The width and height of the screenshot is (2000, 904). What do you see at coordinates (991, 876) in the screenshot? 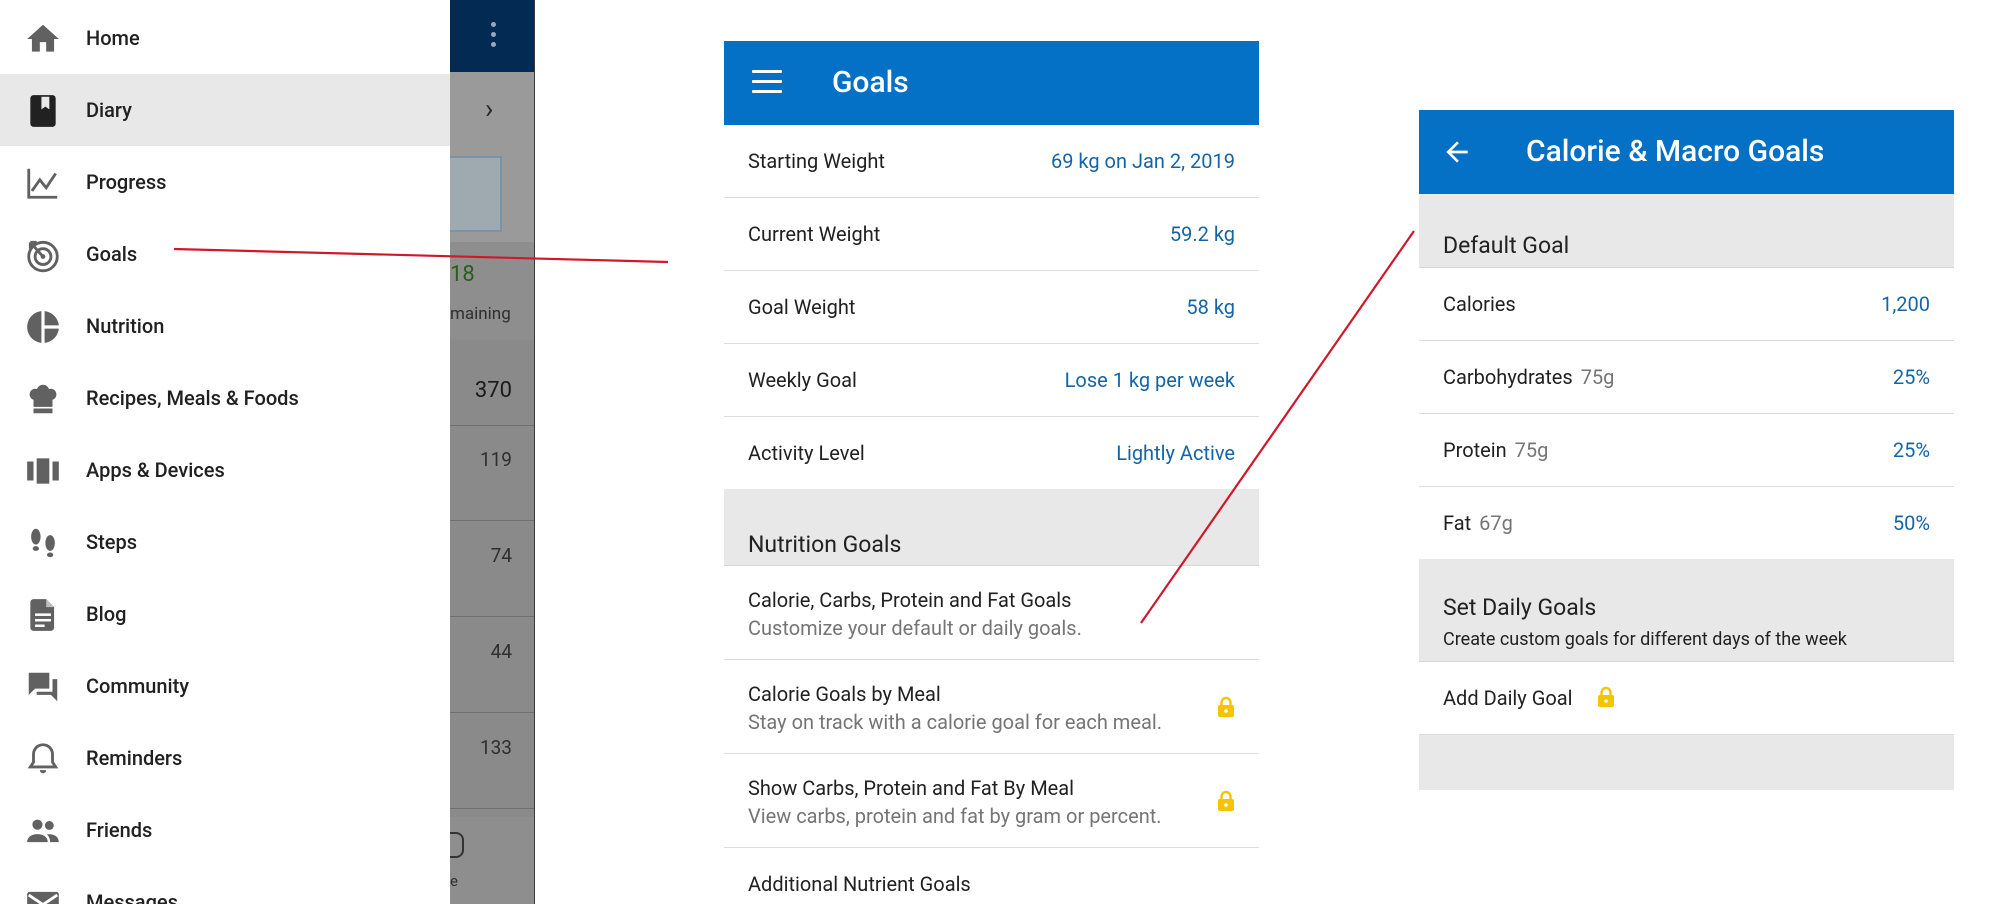
I see `additional-nutrient-goals-row: Additional Nutrient Goals` at bounding box center [991, 876].